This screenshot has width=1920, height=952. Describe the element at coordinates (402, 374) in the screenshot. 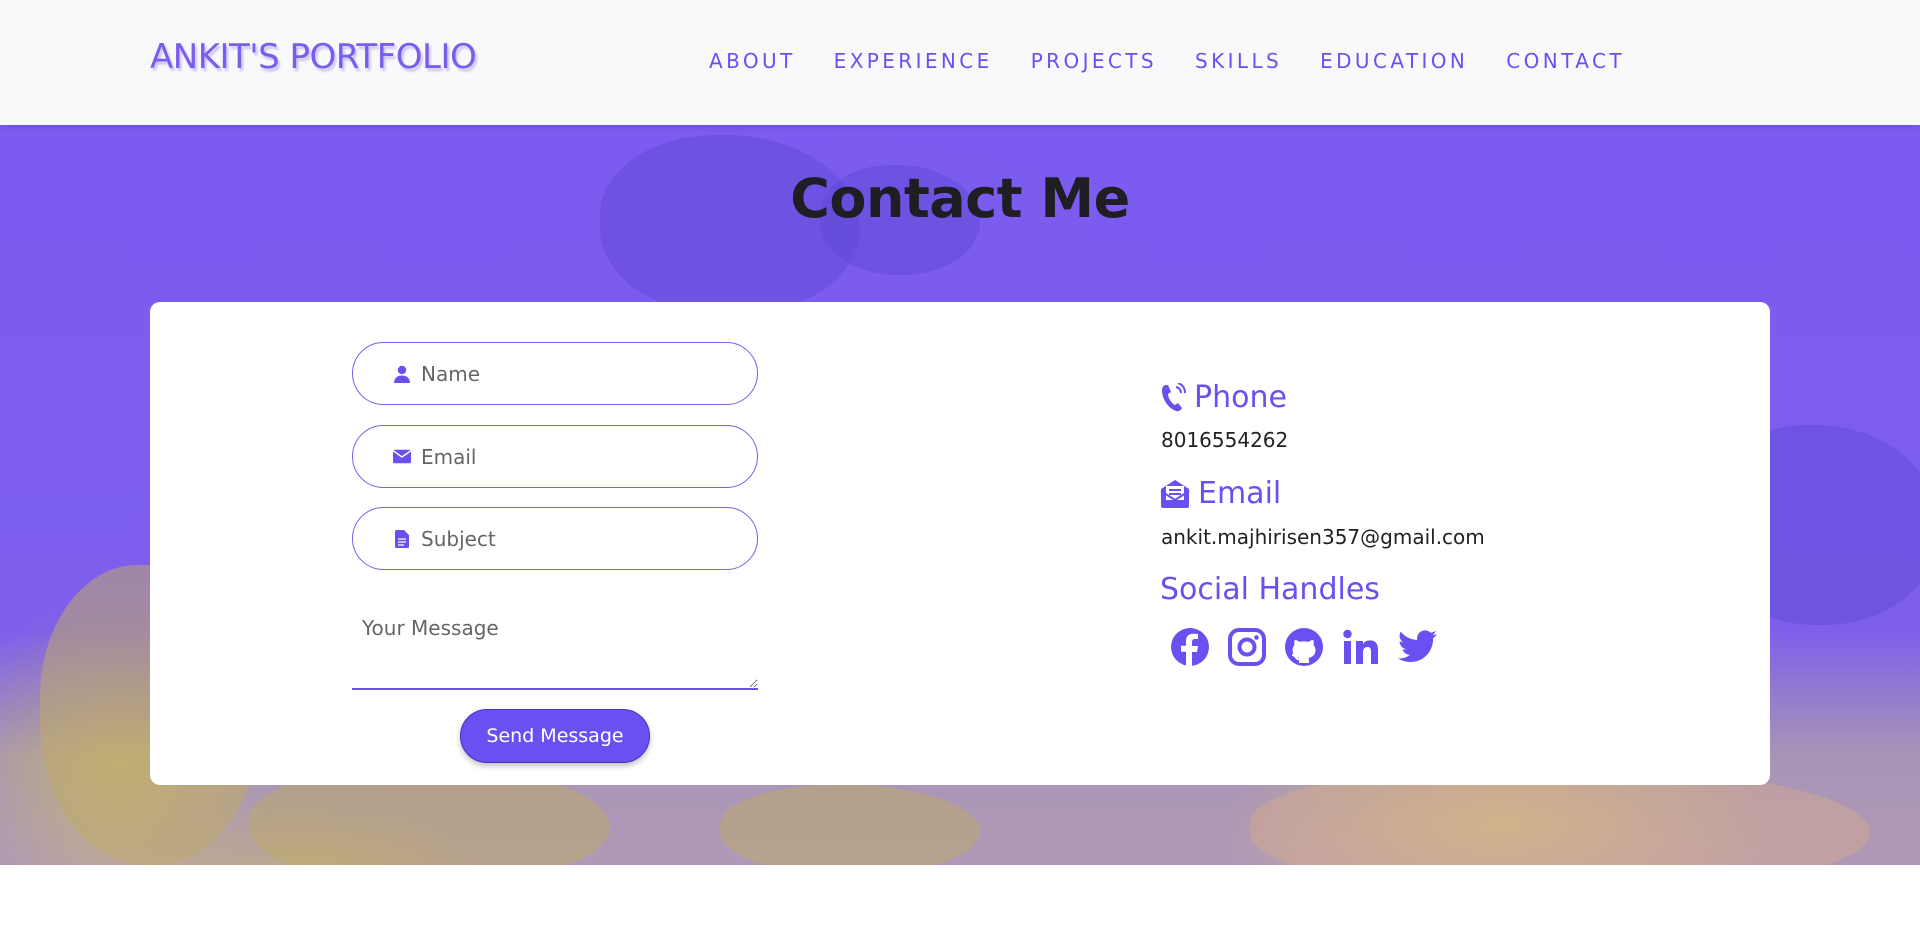

I see `user-icon` at that location.